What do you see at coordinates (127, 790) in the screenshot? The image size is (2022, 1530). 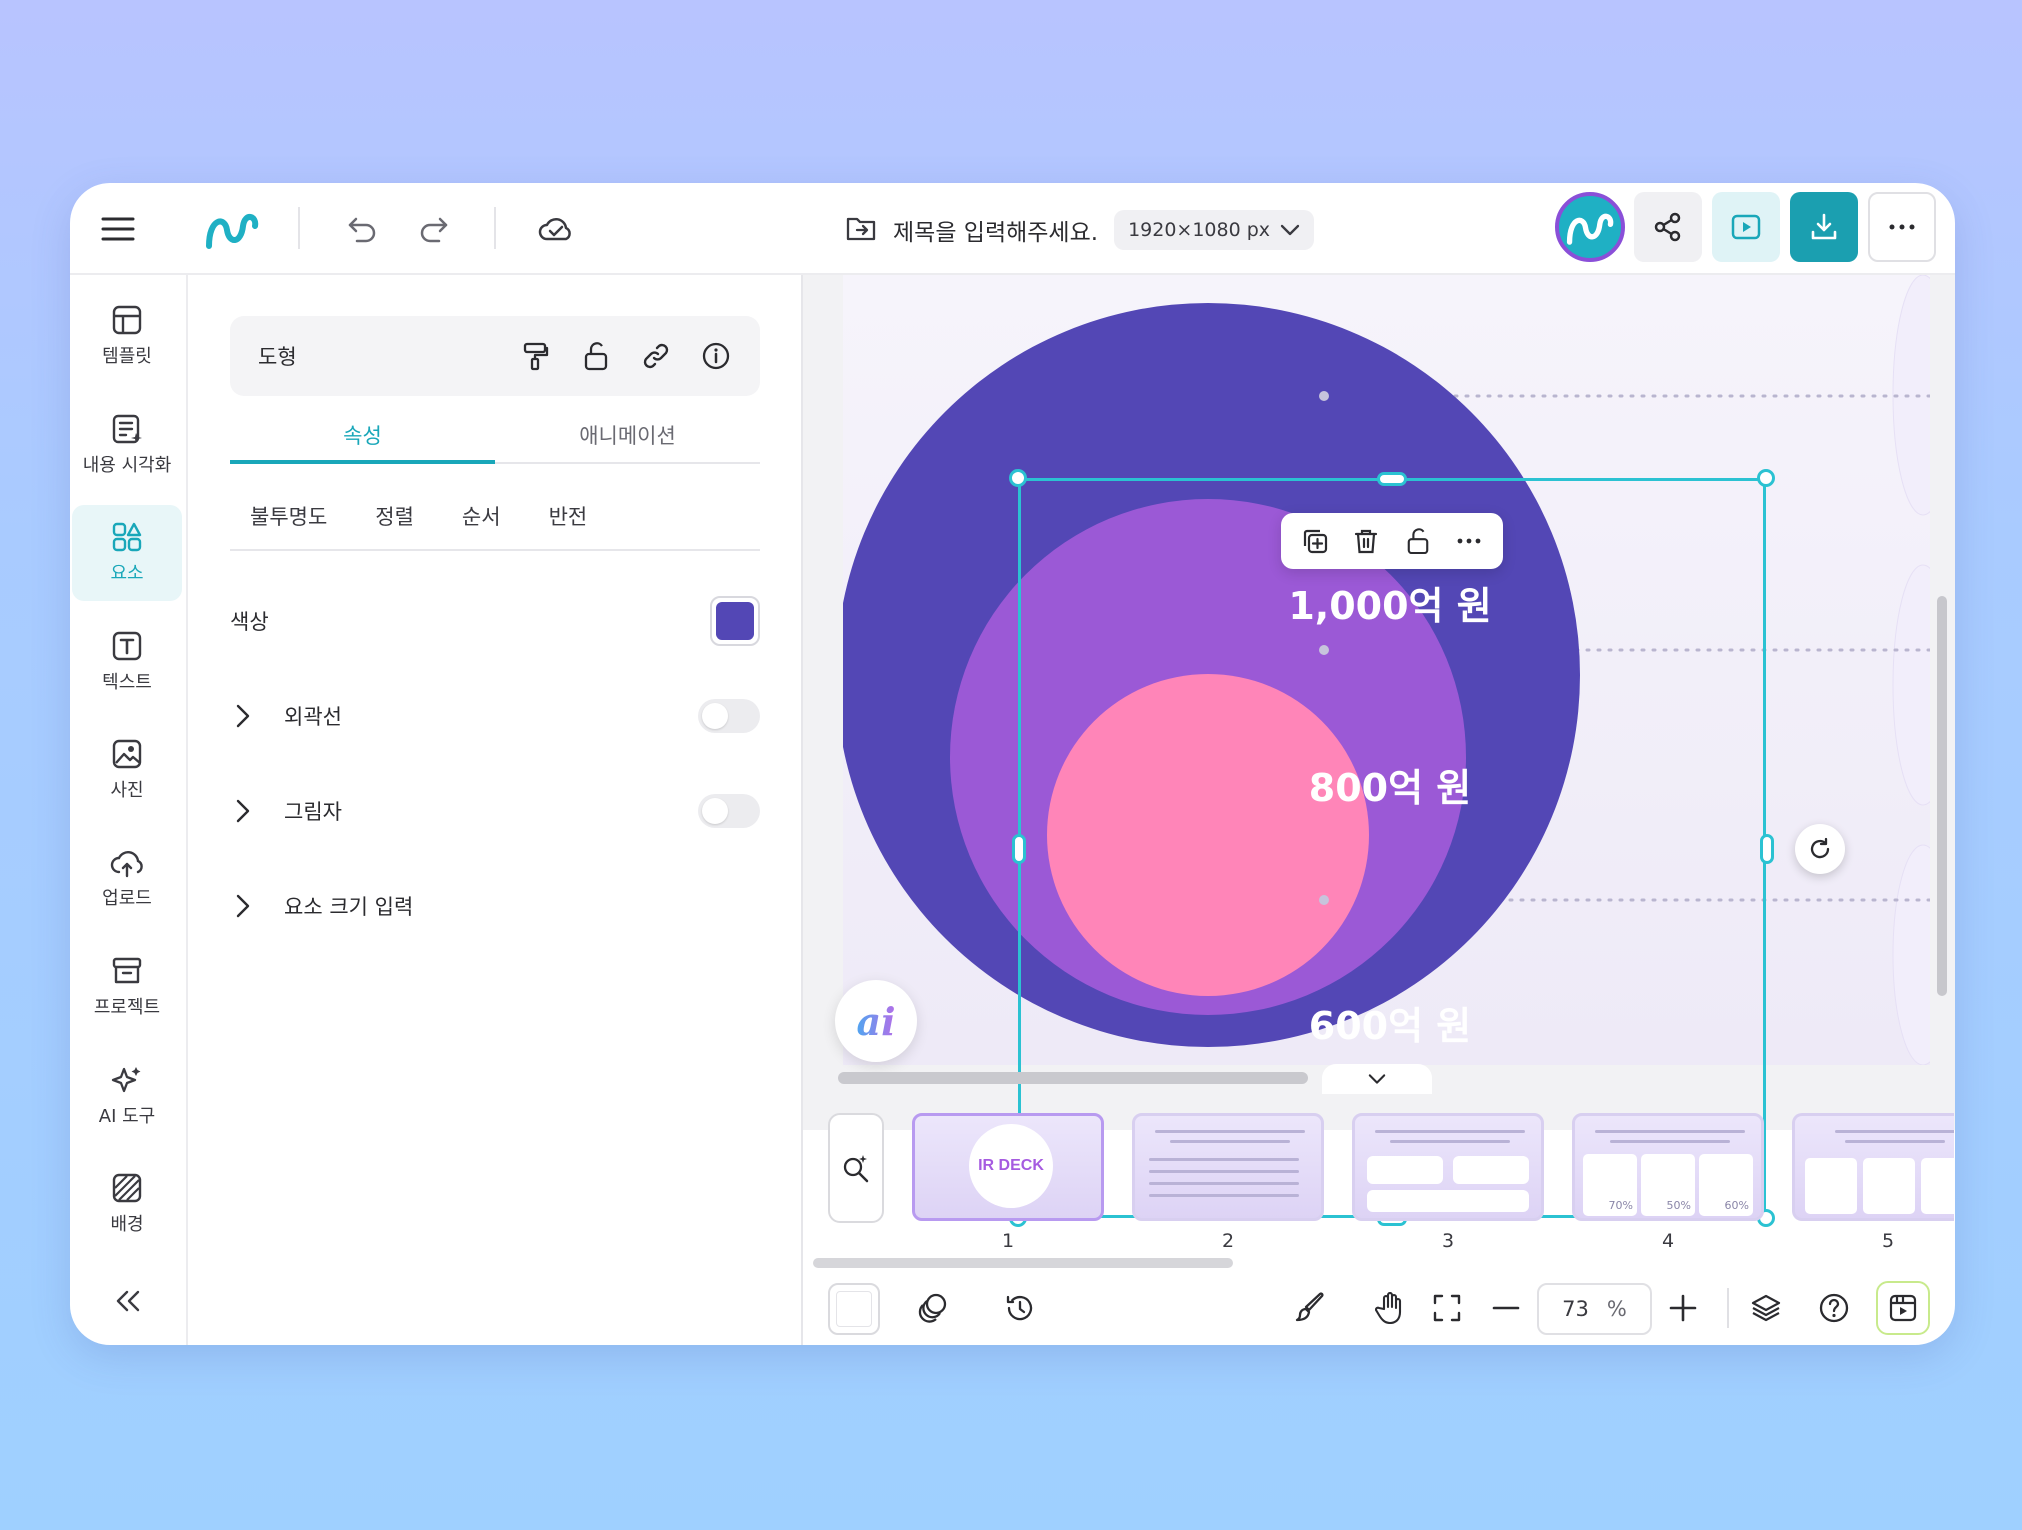 I see `rail-label: 사진` at bounding box center [127, 790].